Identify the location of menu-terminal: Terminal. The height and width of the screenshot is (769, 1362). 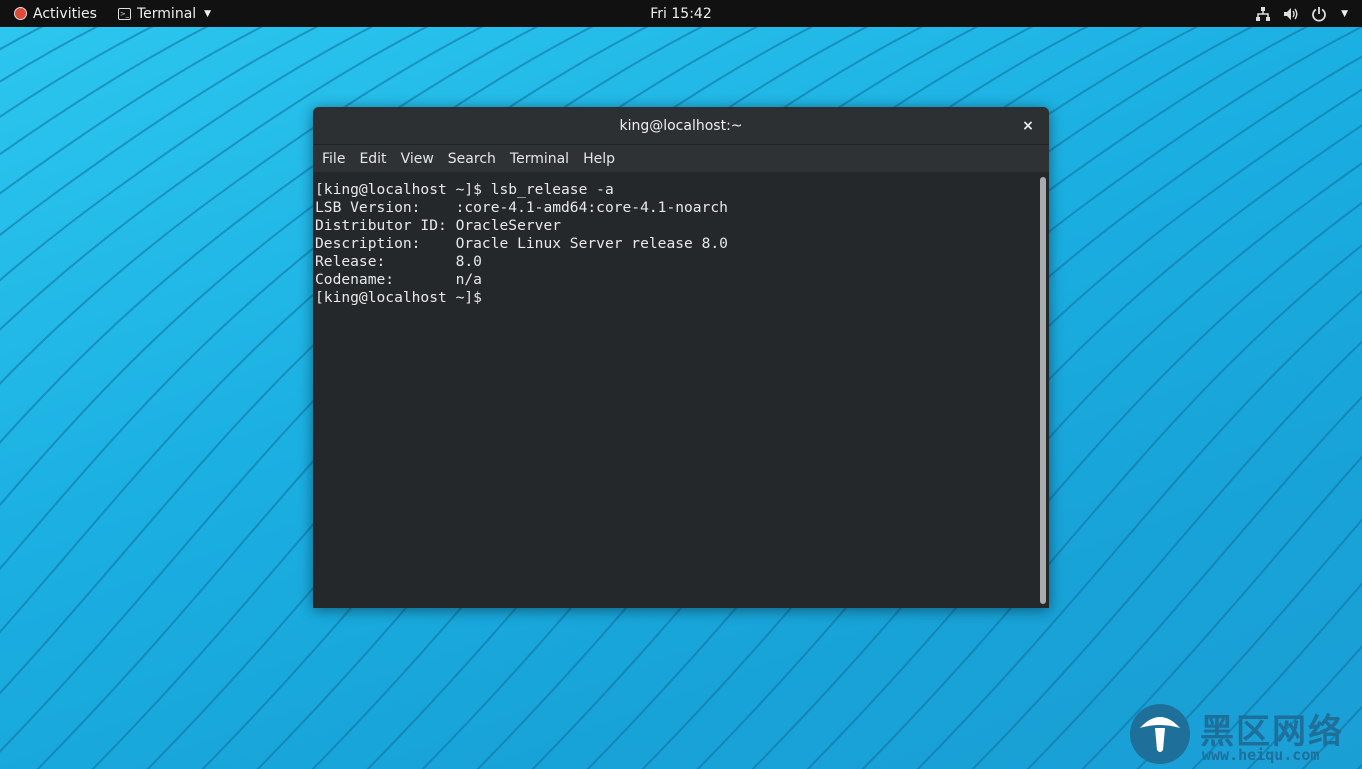
(539, 159).